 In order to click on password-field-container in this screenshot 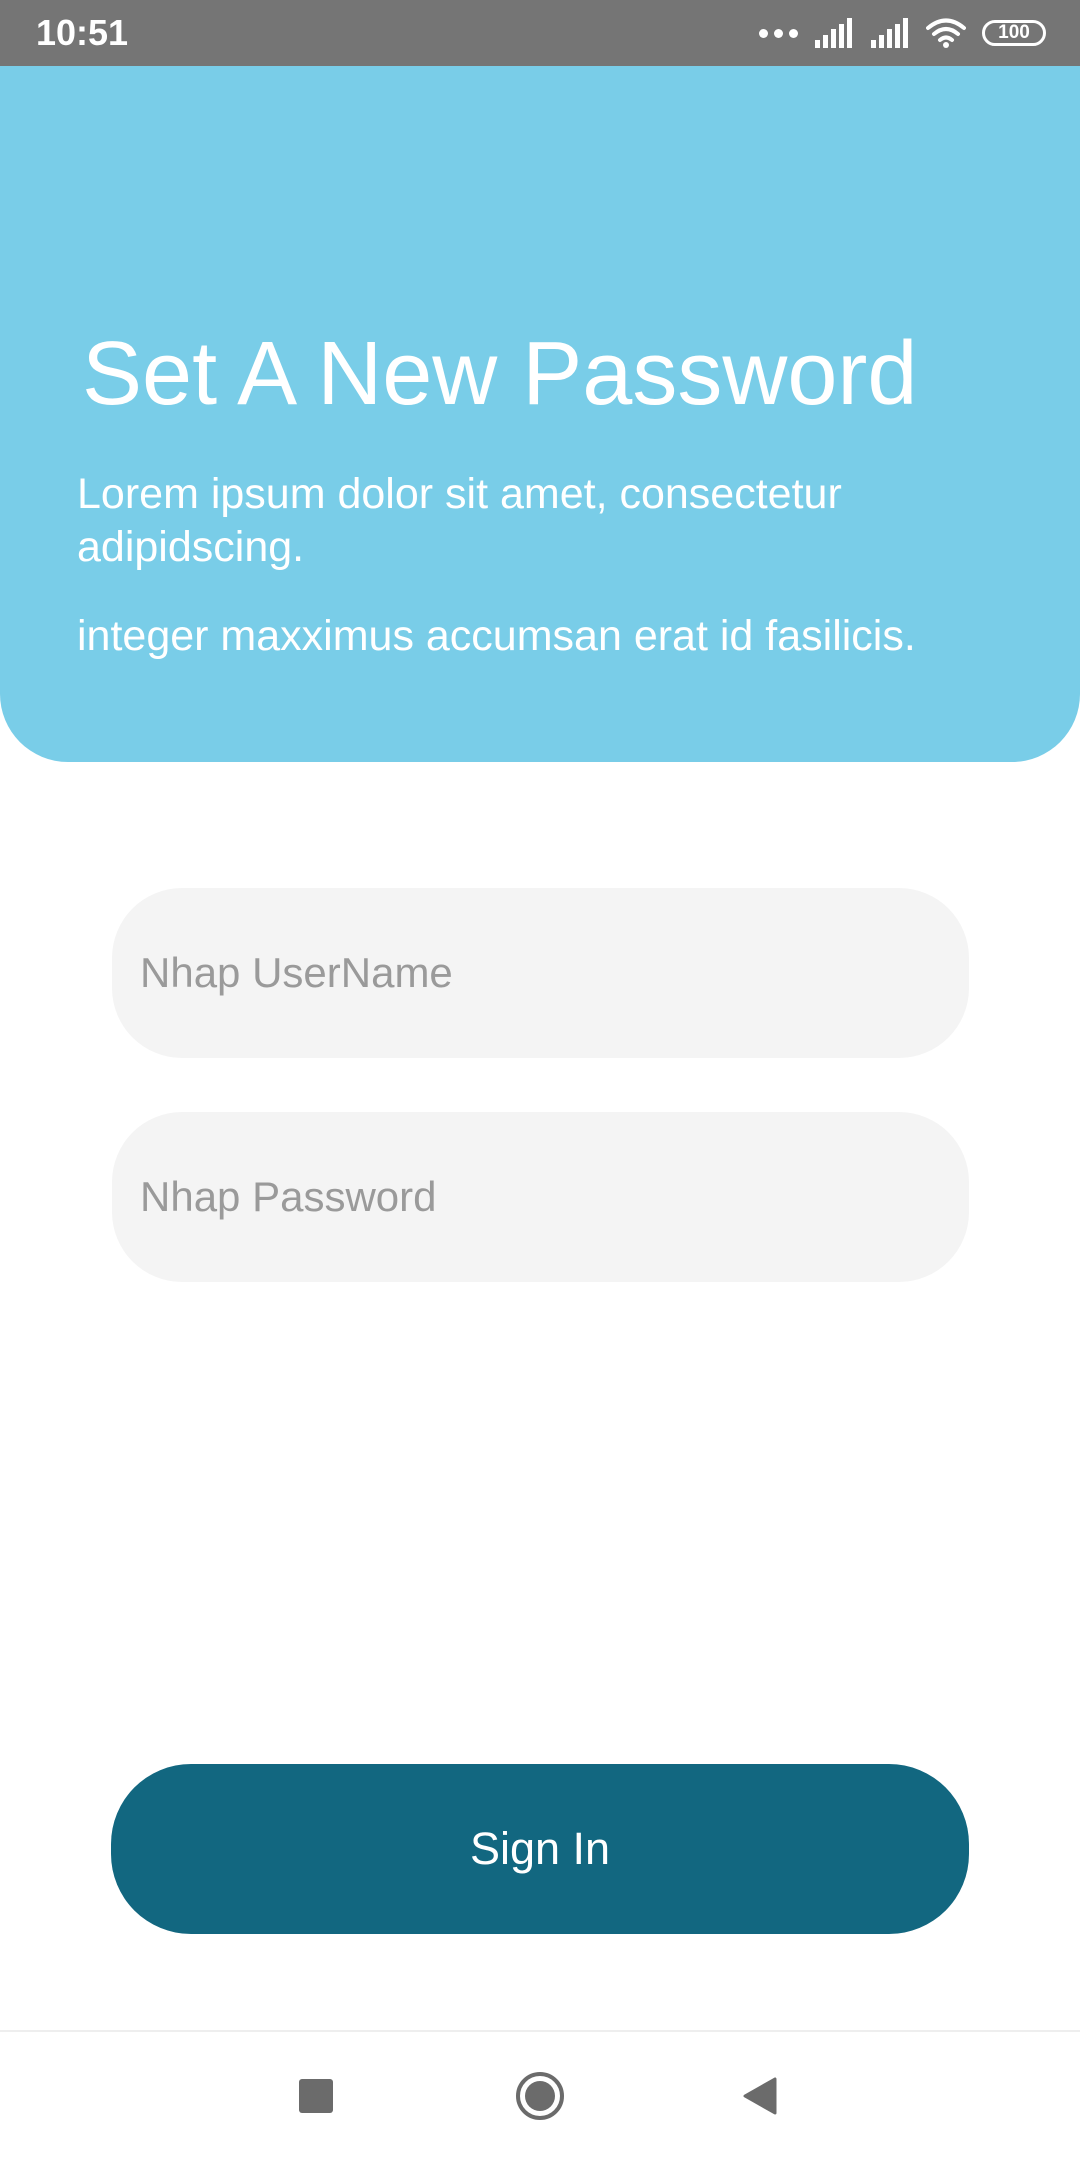, I will do `click(540, 1197)`.